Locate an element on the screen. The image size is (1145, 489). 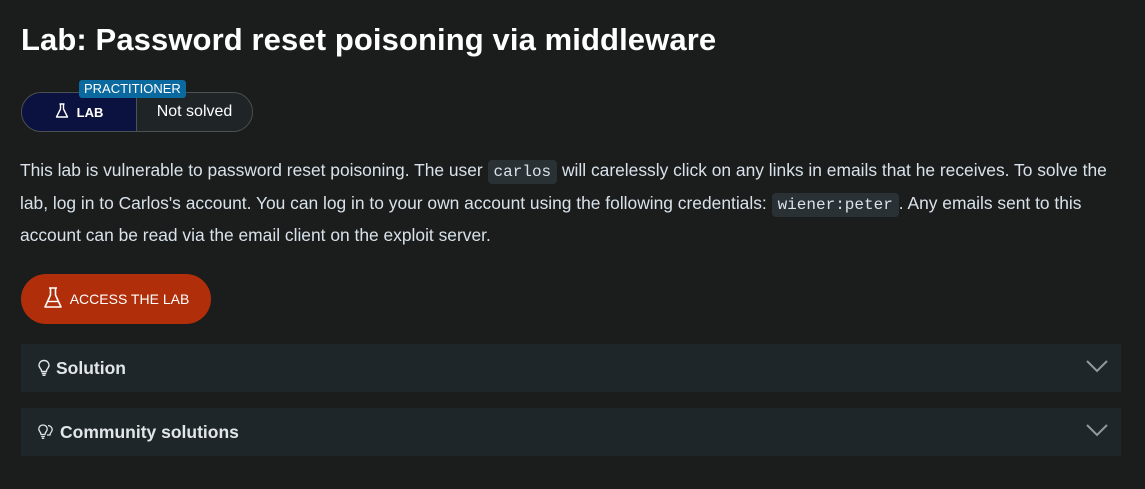
lab-status-pill: LAB Not solved is located at coordinates (137, 112).